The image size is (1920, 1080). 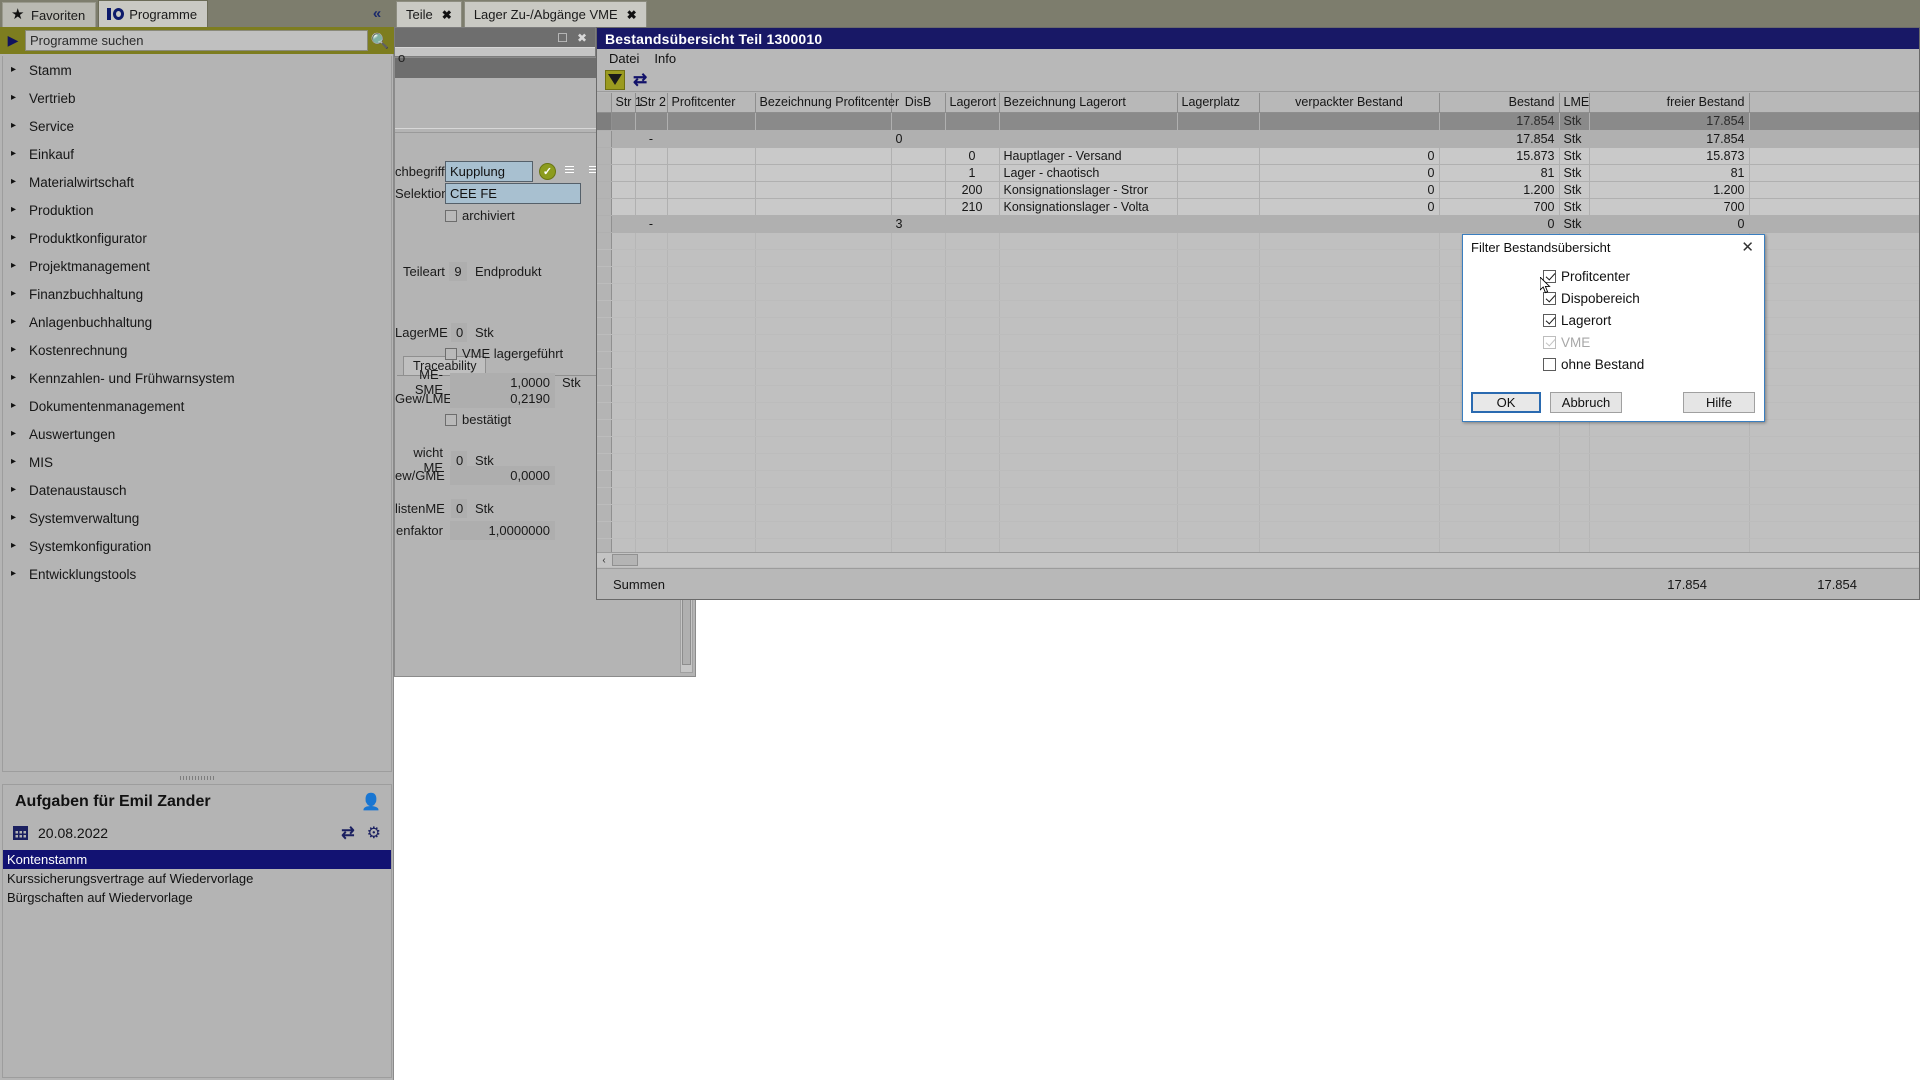 What do you see at coordinates (827, 103) in the screenshot?
I see `th-bezeichnung-profitcenter: Bezeichnung Profitcenter` at bounding box center [827, 103].